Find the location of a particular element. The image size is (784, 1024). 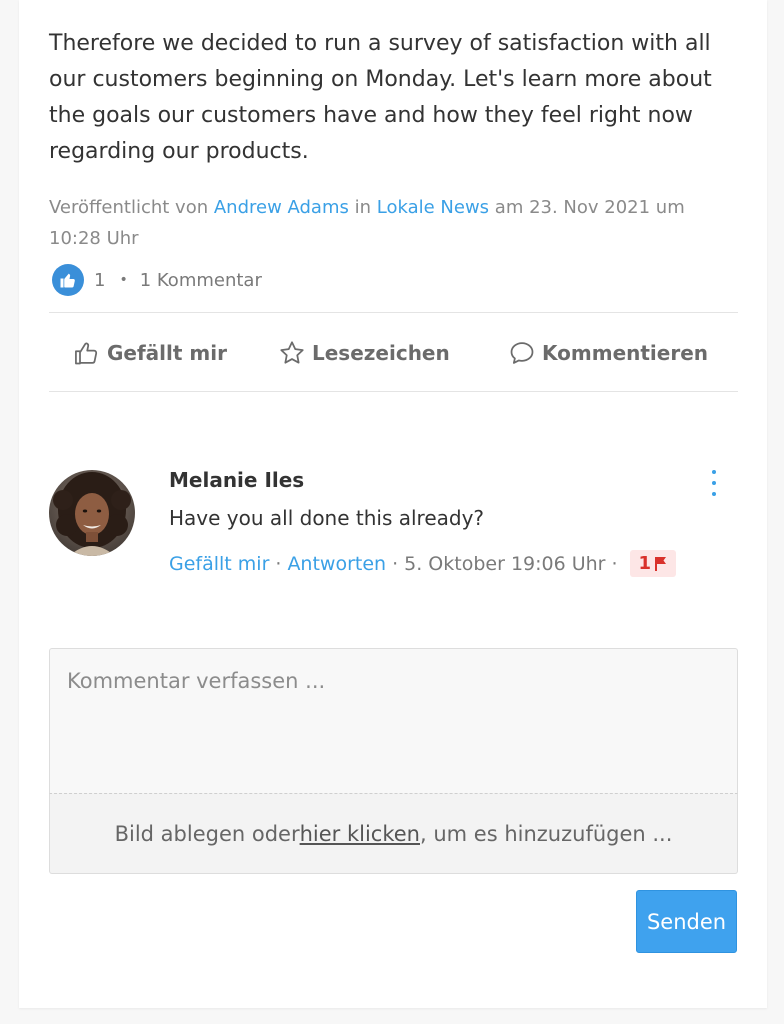

comment-button: Kommentieren is located at coordinates (608, 352).